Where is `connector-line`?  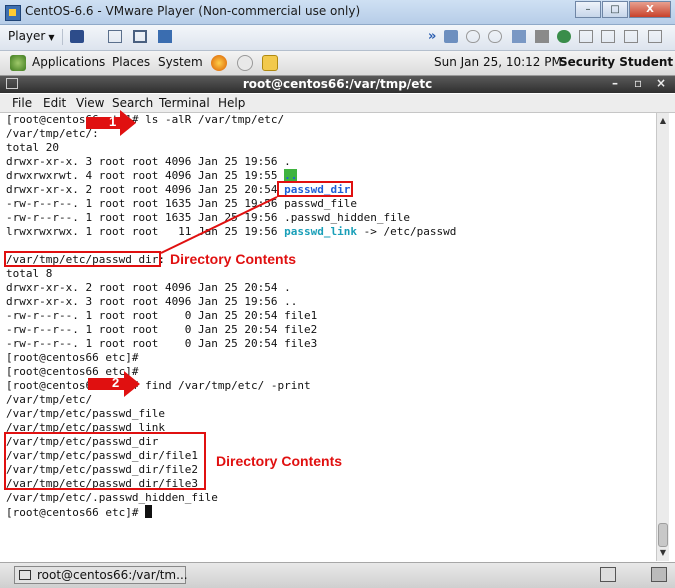 connector-line is located at coordinates (219, 225).